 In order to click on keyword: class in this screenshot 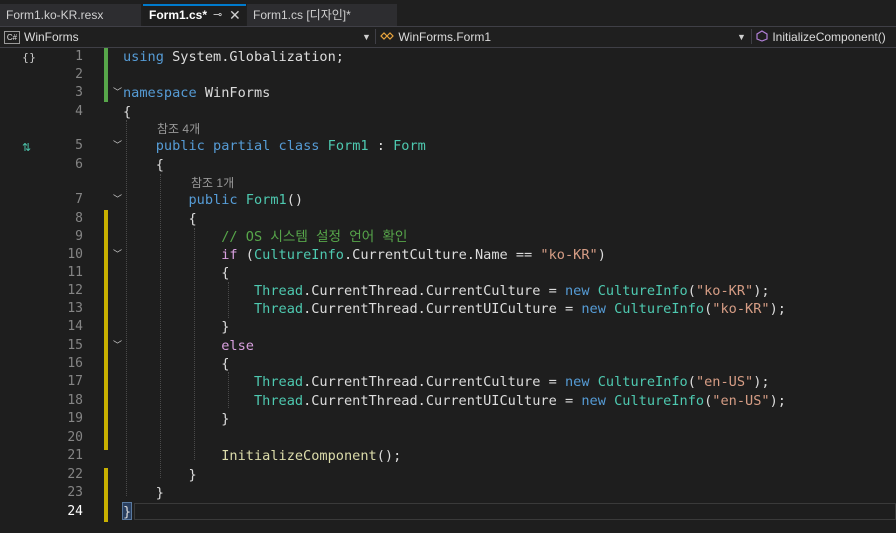, I will do `click(299, 146)`.